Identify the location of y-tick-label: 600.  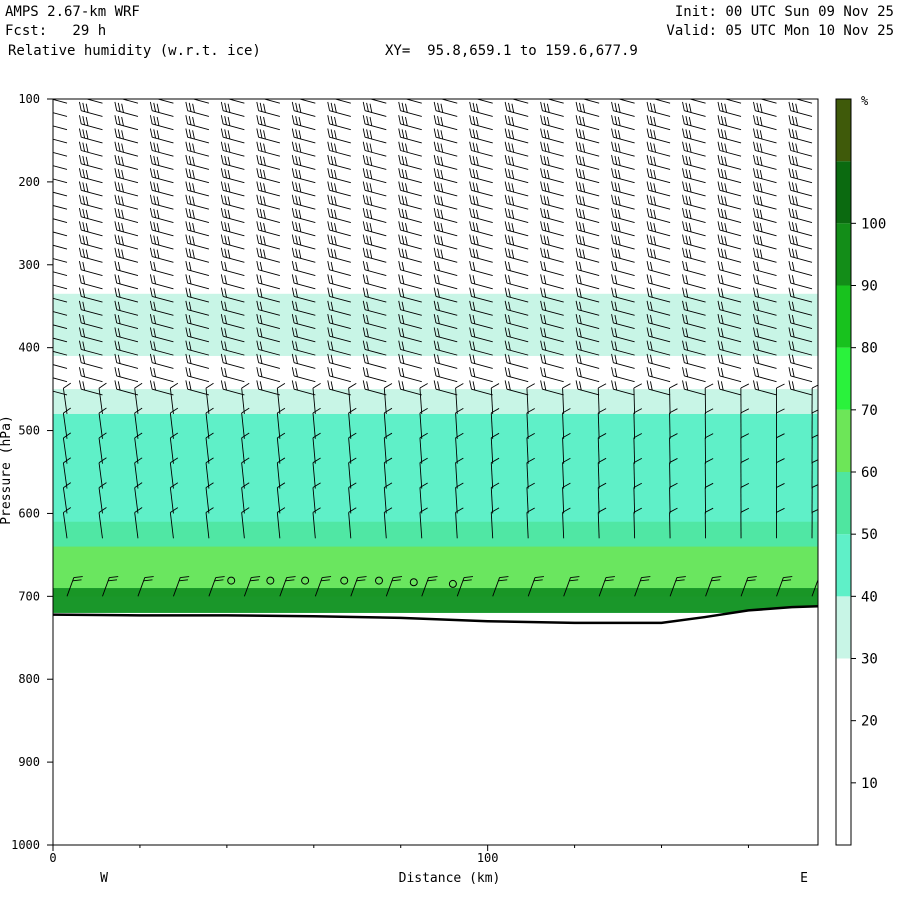
(29, 513).